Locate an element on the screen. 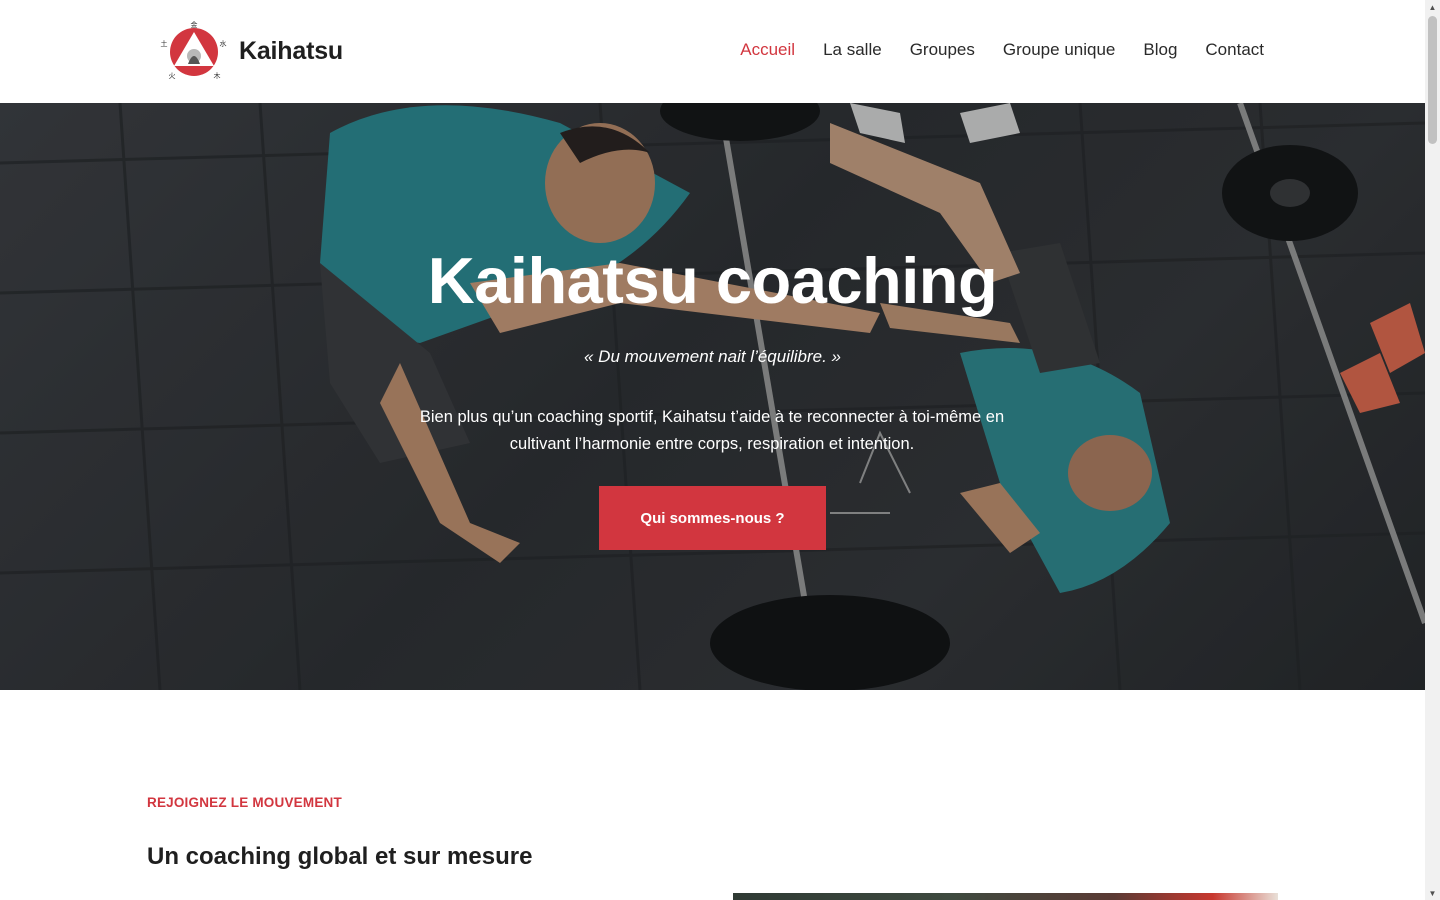 This screenshot has height=900, width=1440. kaihatsu-logo-icon: 金 土 水 火 木 is located at coordinates (194, 51).